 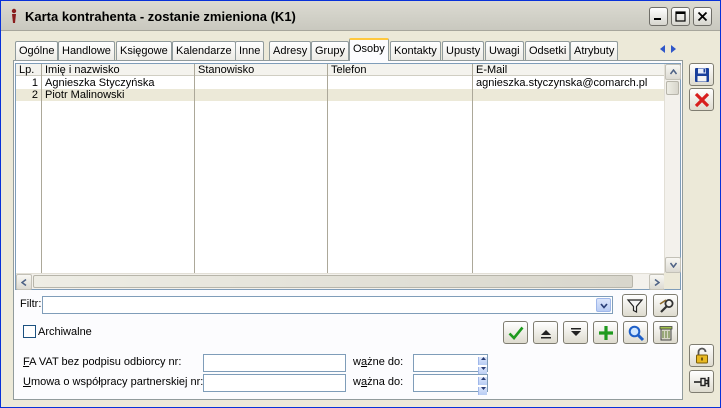 I want to click on tab-osoby: Osoby, so click(x=369, y=49).